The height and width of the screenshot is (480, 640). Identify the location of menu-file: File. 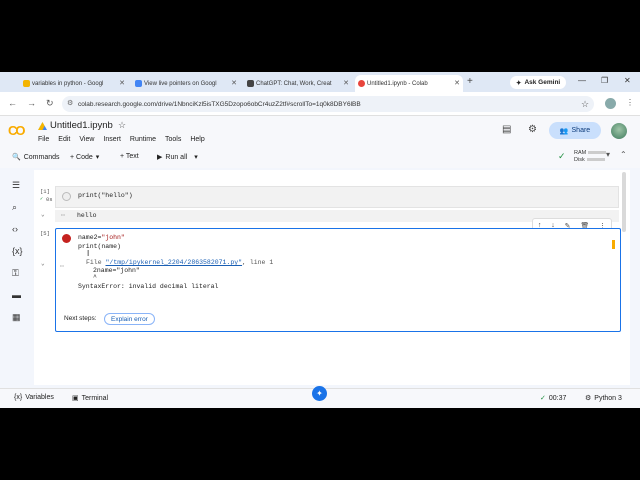
(43, 139).